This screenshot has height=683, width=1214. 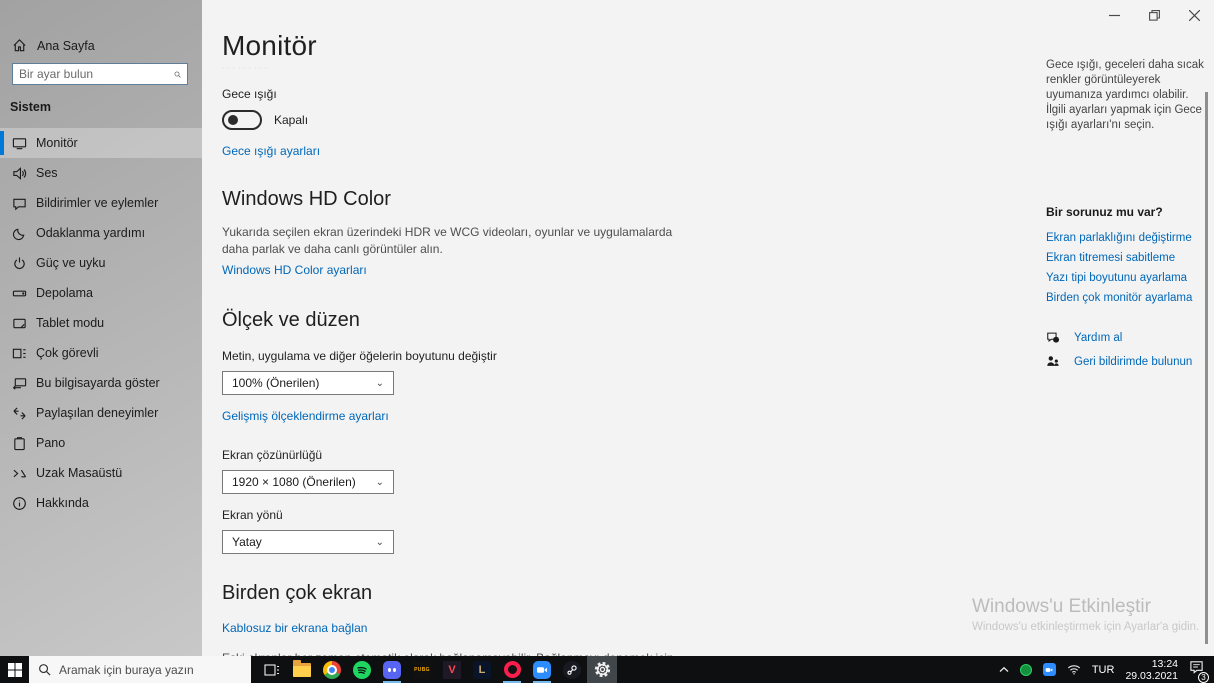 I want to click on sidebar-item-label: Pano, so click(x=51, y=443).